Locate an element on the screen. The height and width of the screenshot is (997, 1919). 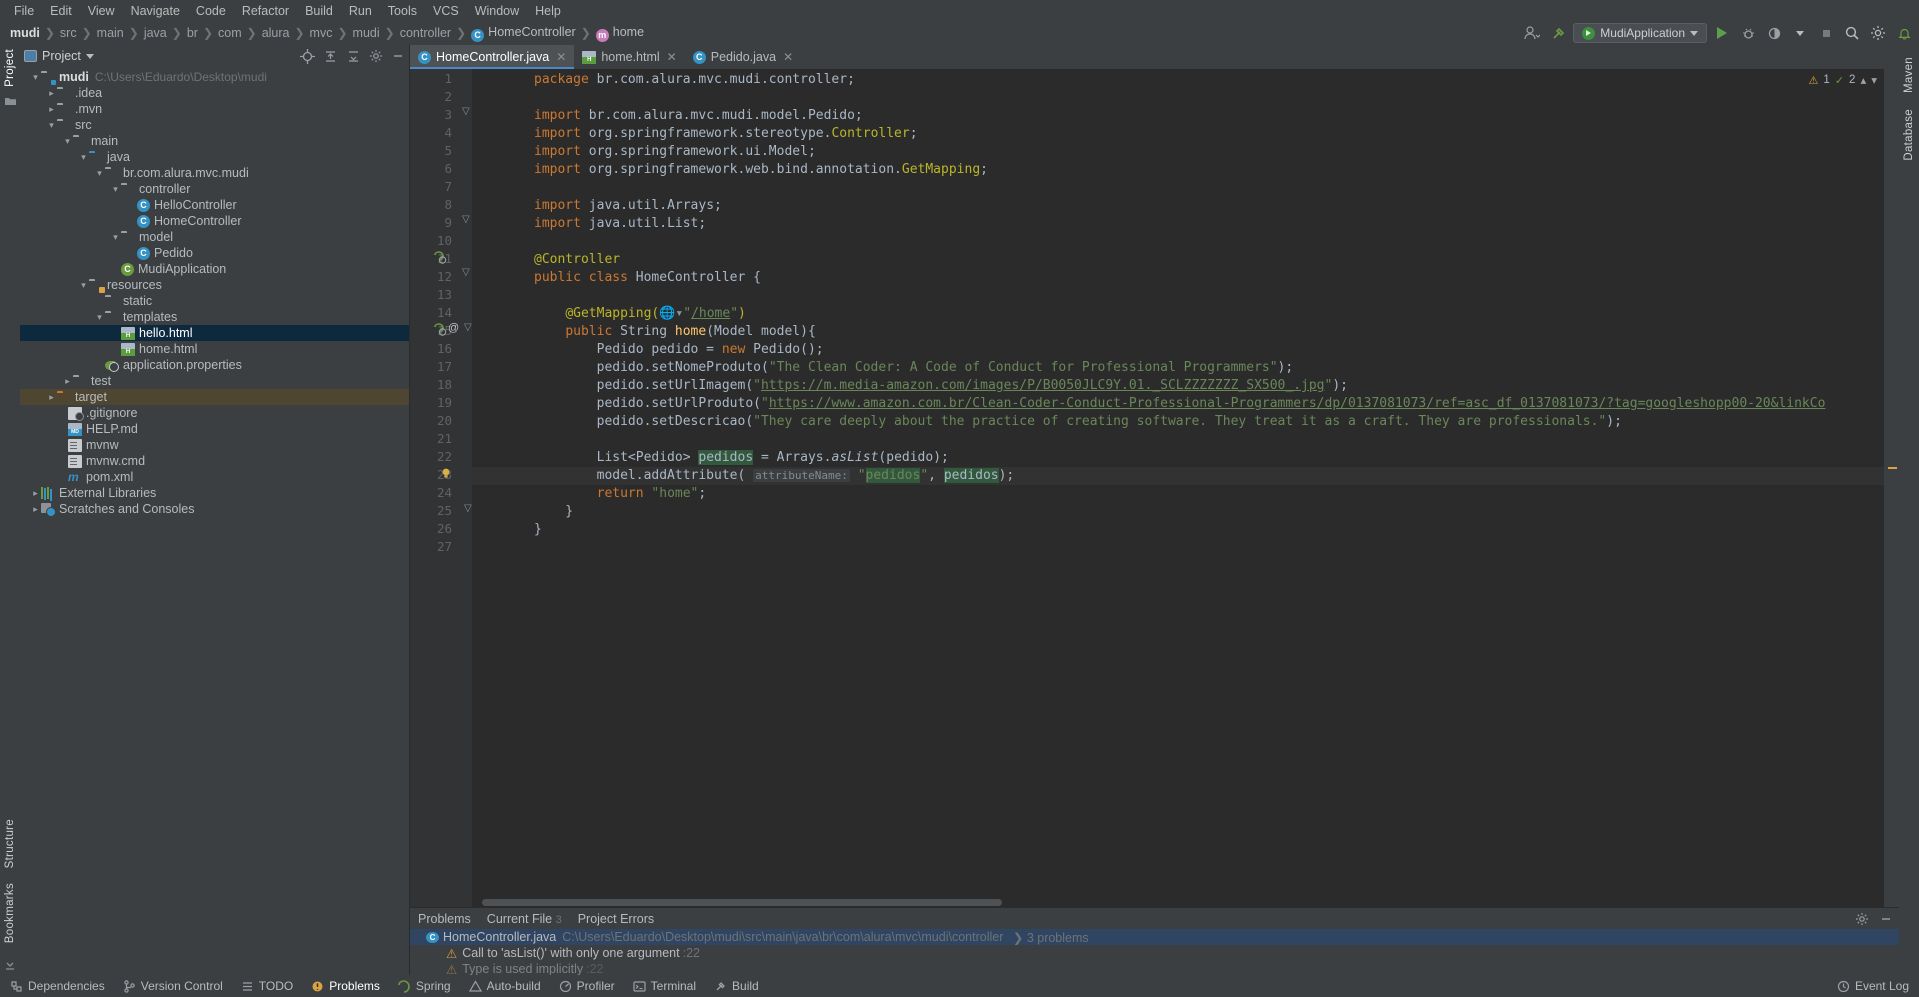
statusbar-todo: TODO is located at coordinates (267, 986).